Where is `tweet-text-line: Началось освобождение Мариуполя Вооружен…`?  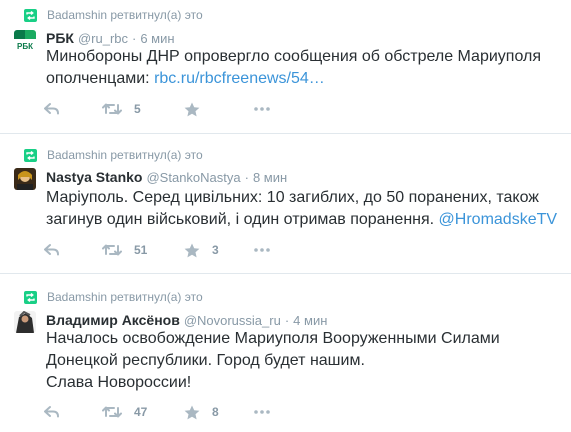
tweet-text-line: Началось освобождение Мариуполя Вооружен… is located at coordinates (273, 338).